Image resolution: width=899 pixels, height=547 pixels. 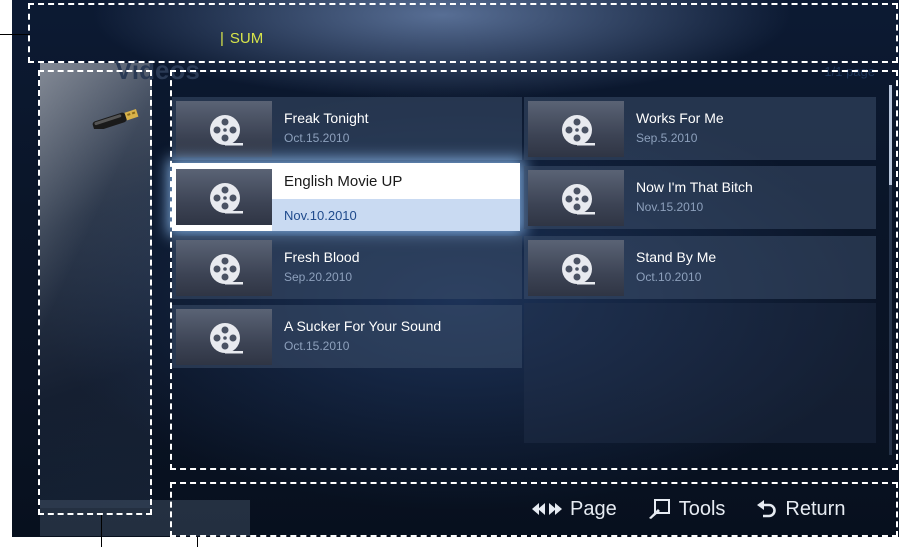 What do you see at coordinates (95, 292) in the screenshot?
I see `device-area-outline` at bounding box center [95, 292].